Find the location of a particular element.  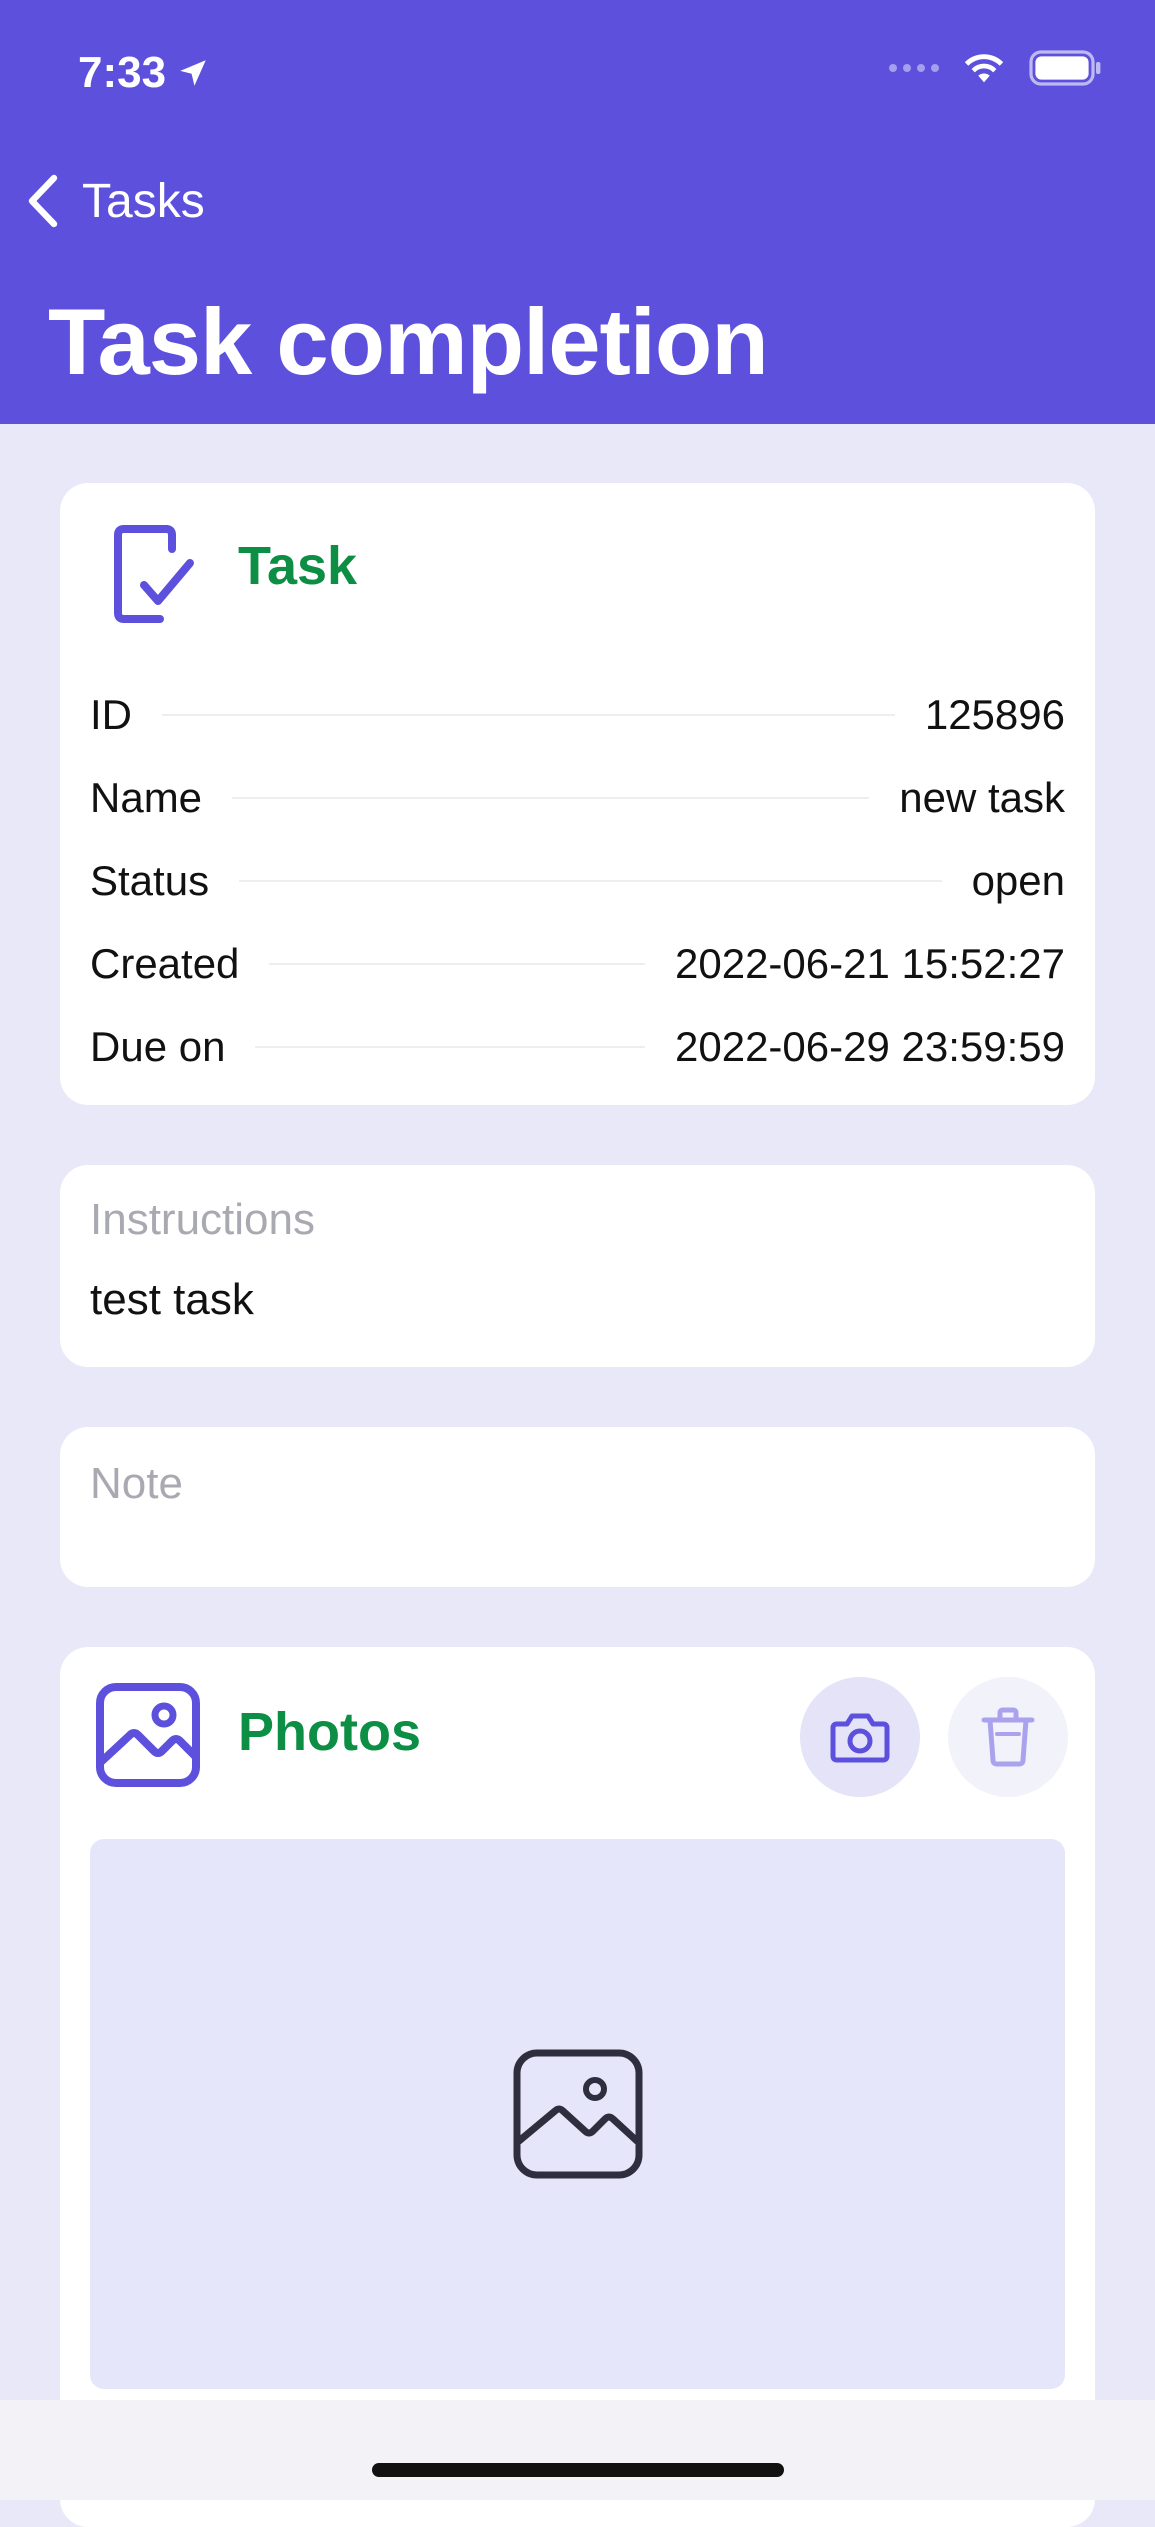

detail-label: Due on is located at coordinates (158, 1046).